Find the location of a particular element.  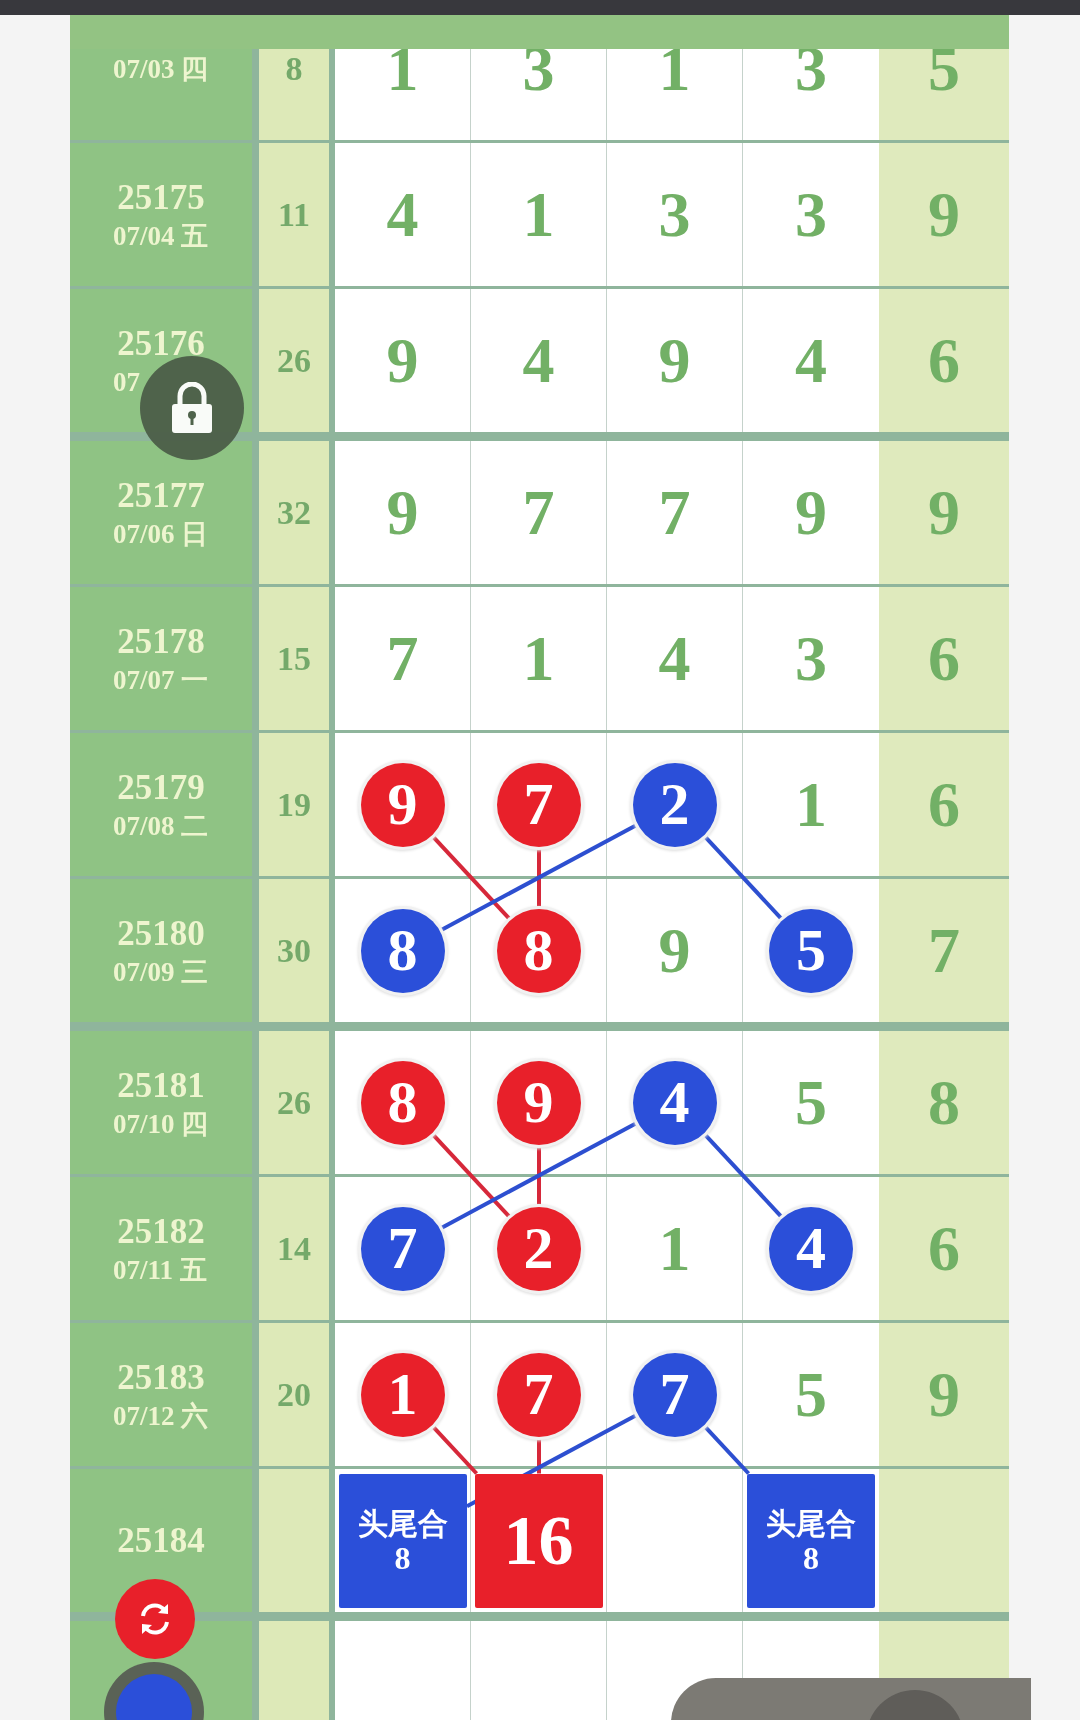

issue-number: 25176 is located at coordinates (161, 343).